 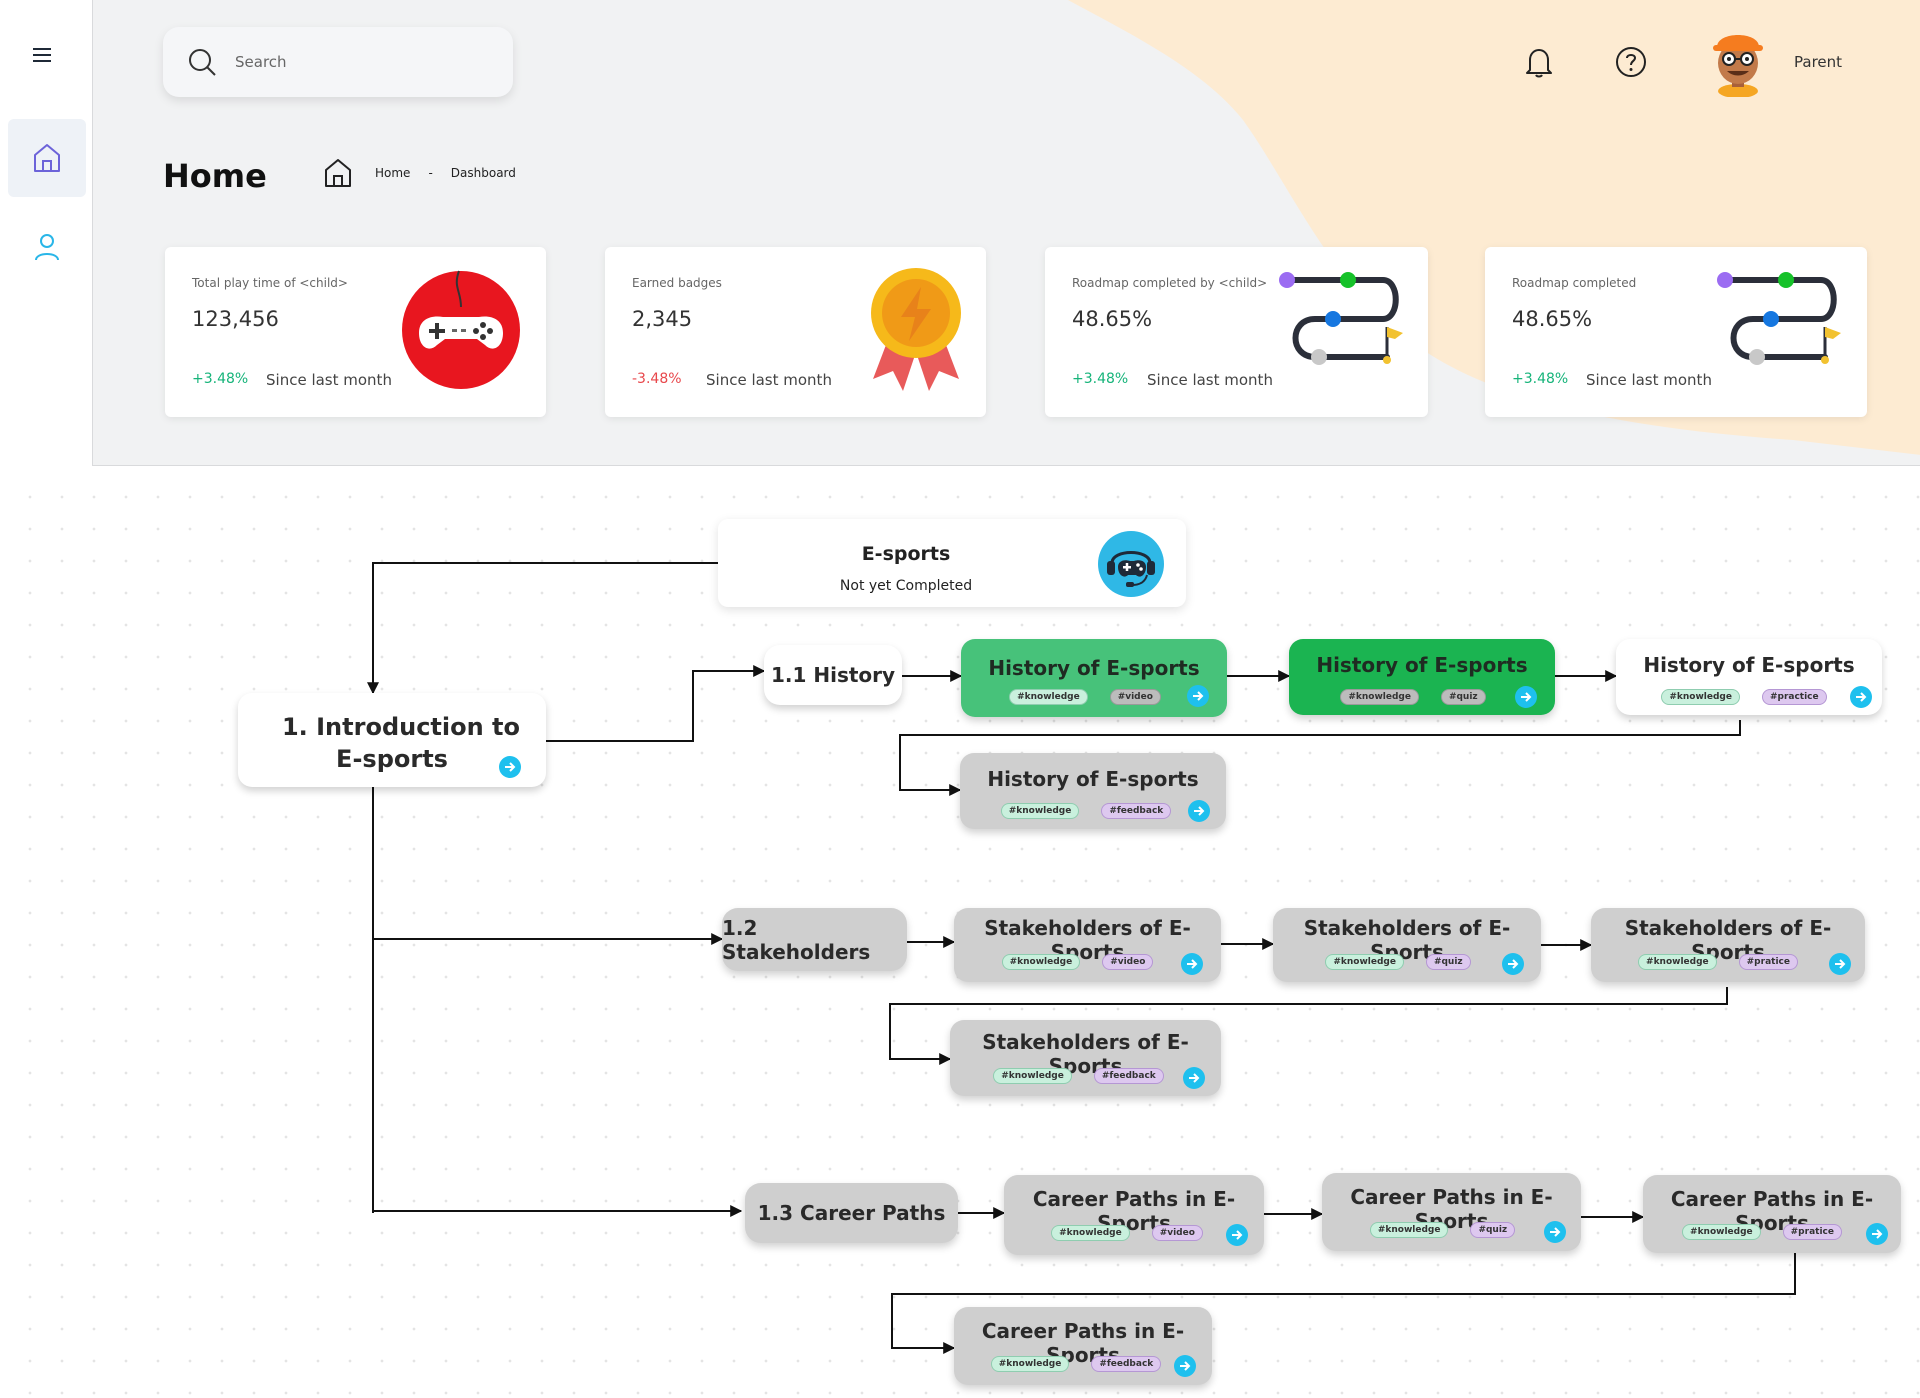 I want to click on search-bar, so click(x=338, y=62).